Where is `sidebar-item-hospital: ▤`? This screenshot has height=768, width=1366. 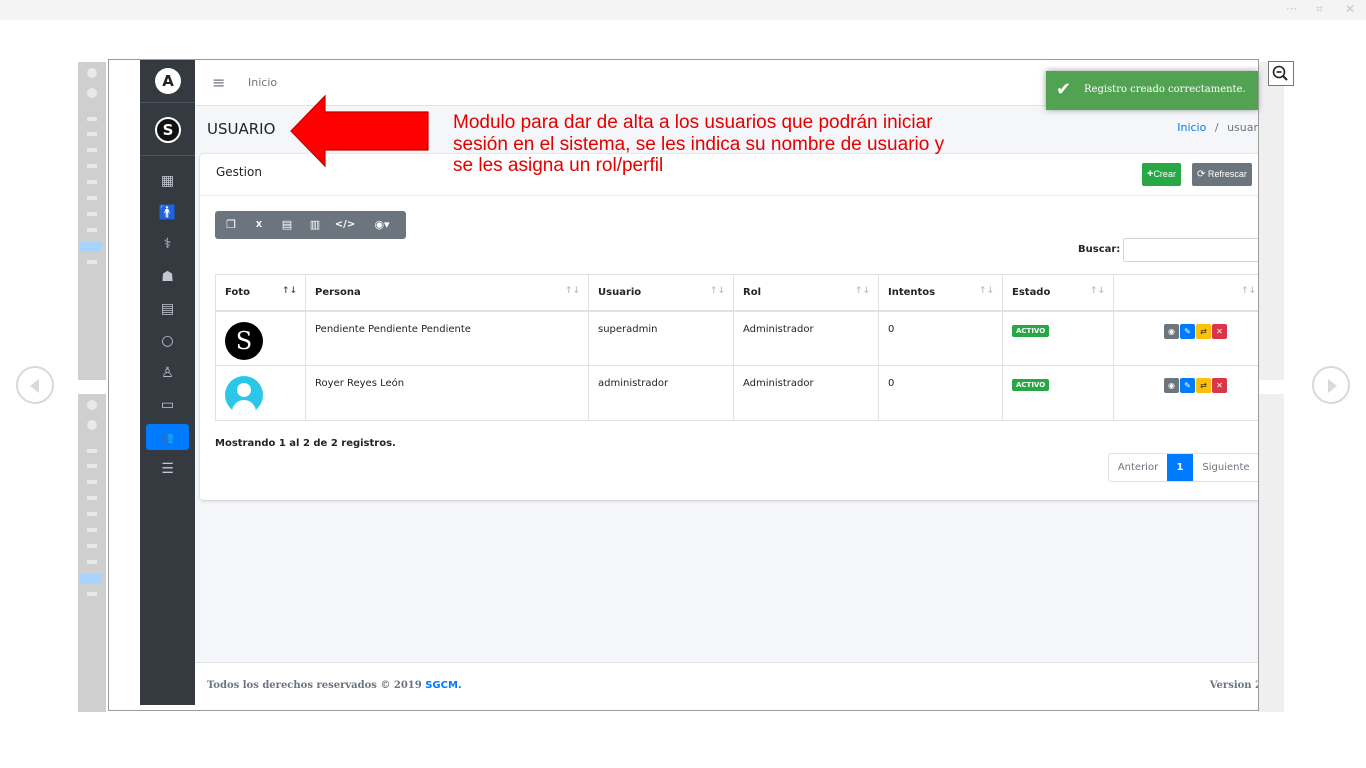
sidebar-item-hospital: ▤ is located at coordinates (167, 309).